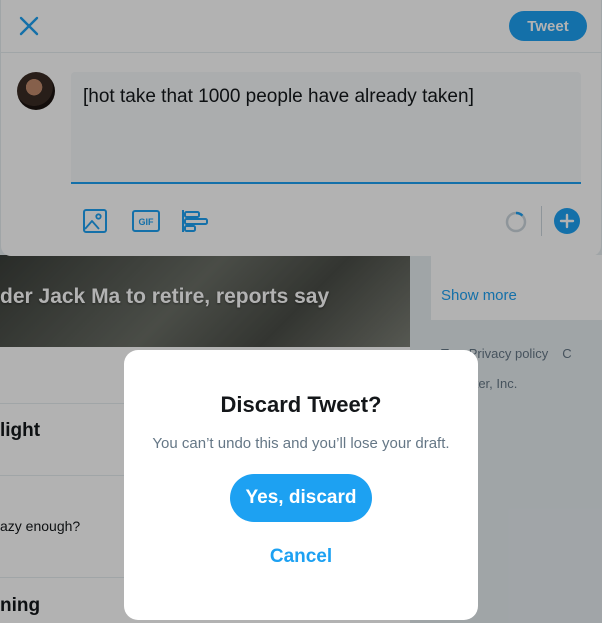 This screenshot has width=602, height=623. Describe the element at coordinates (301, 557) in the screenshot. I see `cancel-button: Cancel` at that location.